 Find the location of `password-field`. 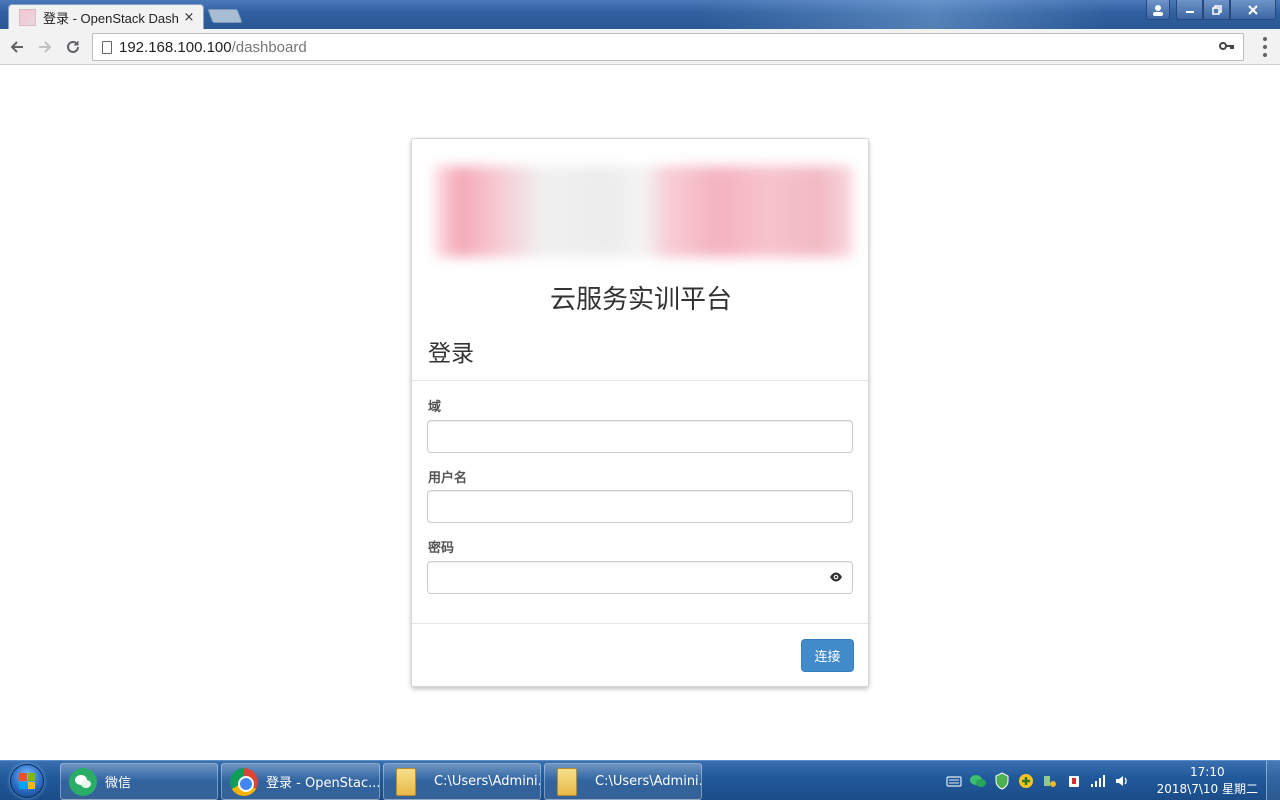

password-field is located at coordinates (640, 577).